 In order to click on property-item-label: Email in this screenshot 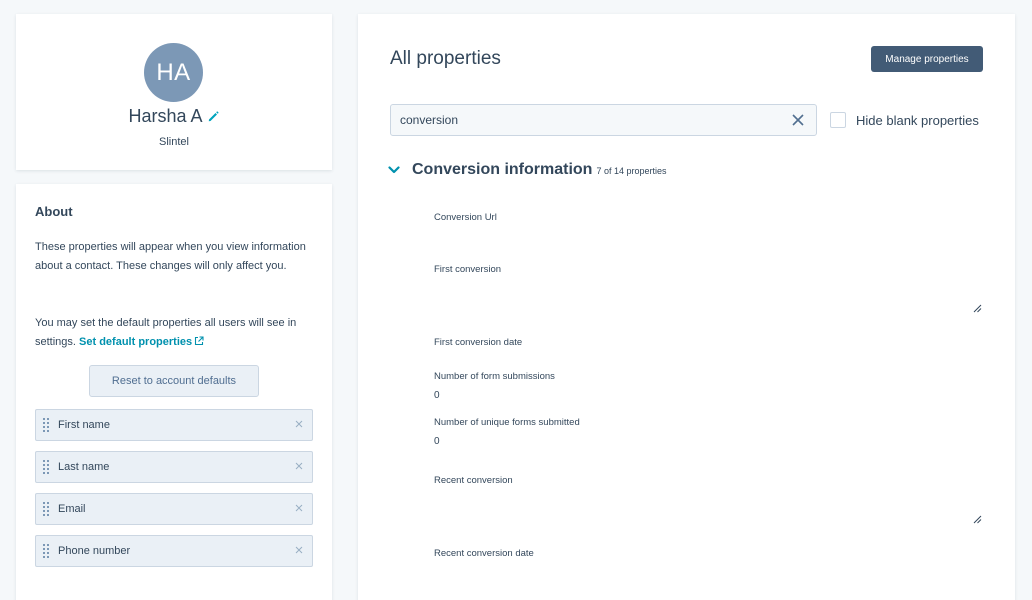, I will do `click(72, 509)`.